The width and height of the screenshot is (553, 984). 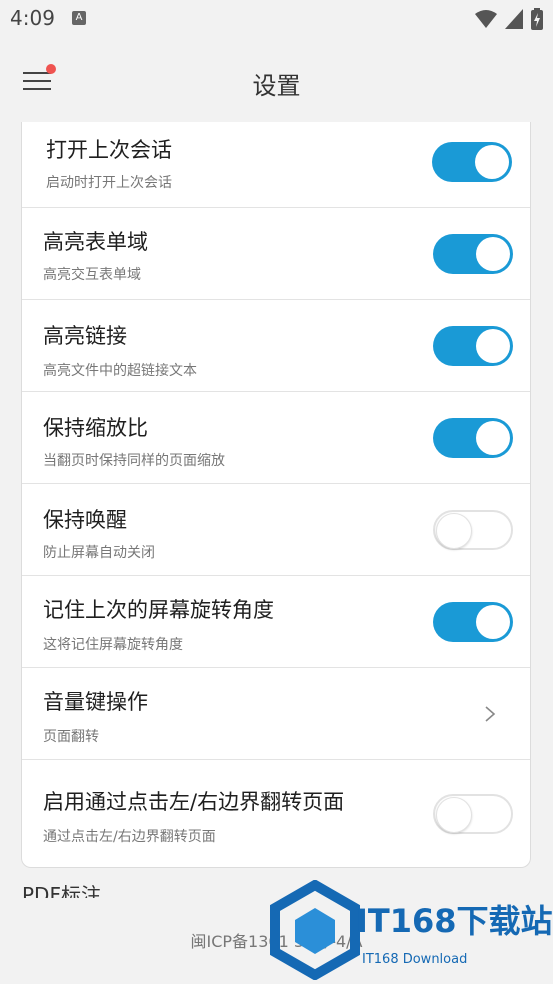 I want to click on toggle-highlight-links, so click(x=473, y=346).